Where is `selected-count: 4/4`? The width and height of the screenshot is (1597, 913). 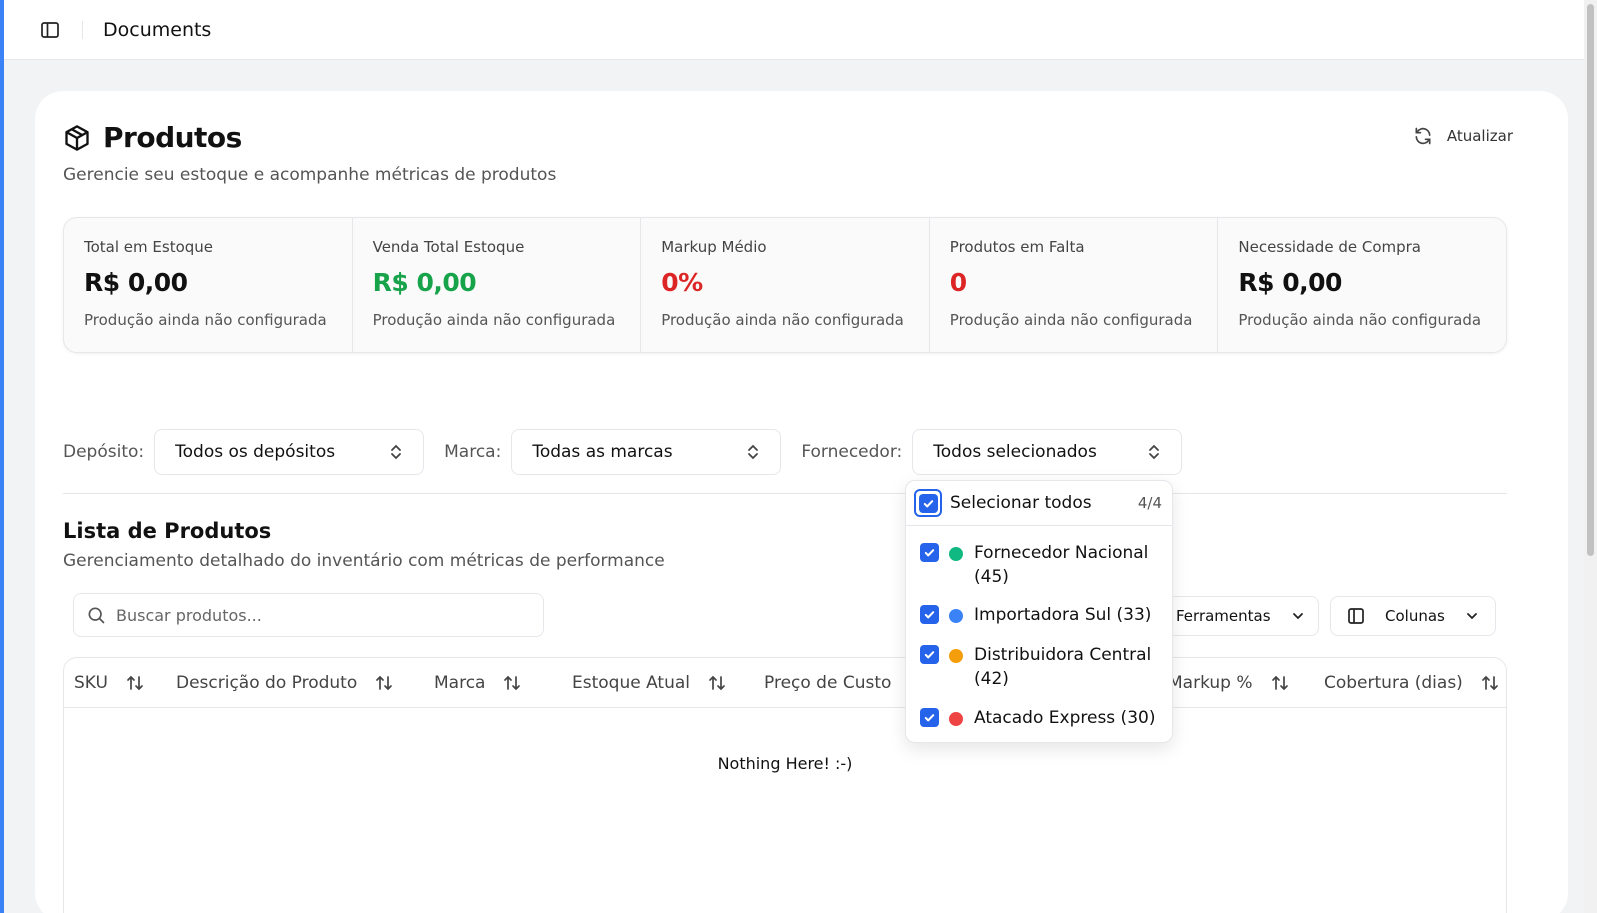 selected-count: 4/4 is located at coordinates (1149, 503).